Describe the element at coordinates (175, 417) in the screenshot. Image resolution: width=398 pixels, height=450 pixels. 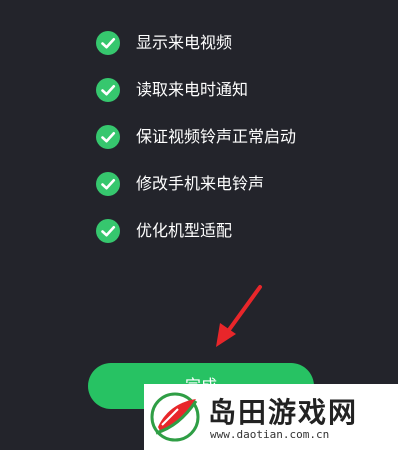
I see `site-logo-icon` at that location.